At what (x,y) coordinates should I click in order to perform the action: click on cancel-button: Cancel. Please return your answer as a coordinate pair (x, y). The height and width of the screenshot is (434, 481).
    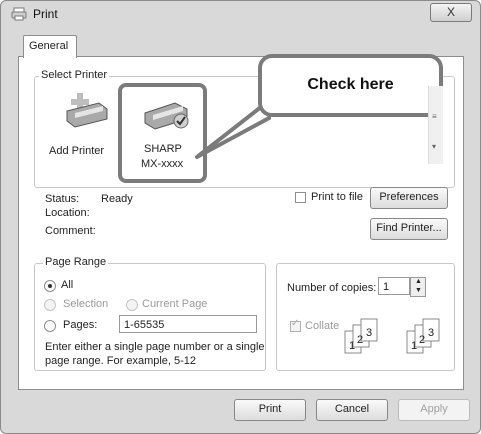
    Looking at the image, I should click on (352, 410).